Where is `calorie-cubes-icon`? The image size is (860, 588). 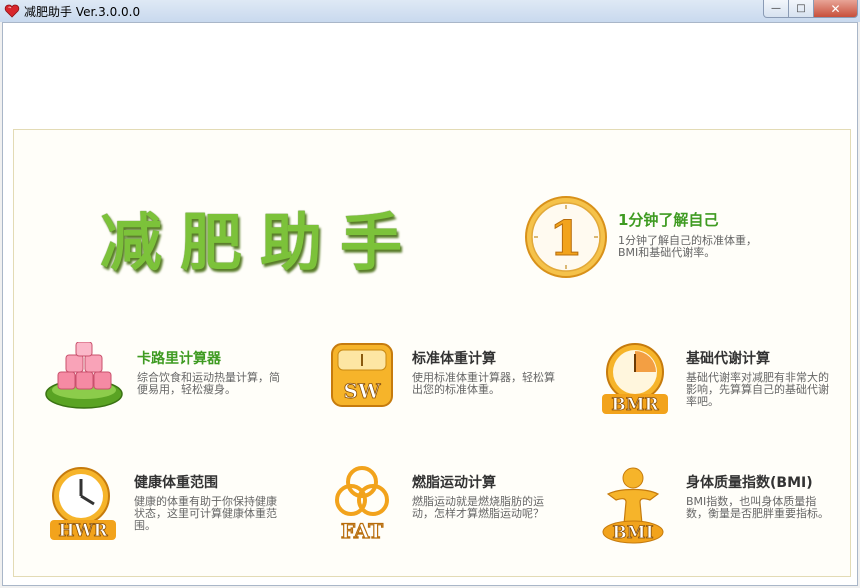
calorie-cubes-icon is located at coordinates (84, 375).